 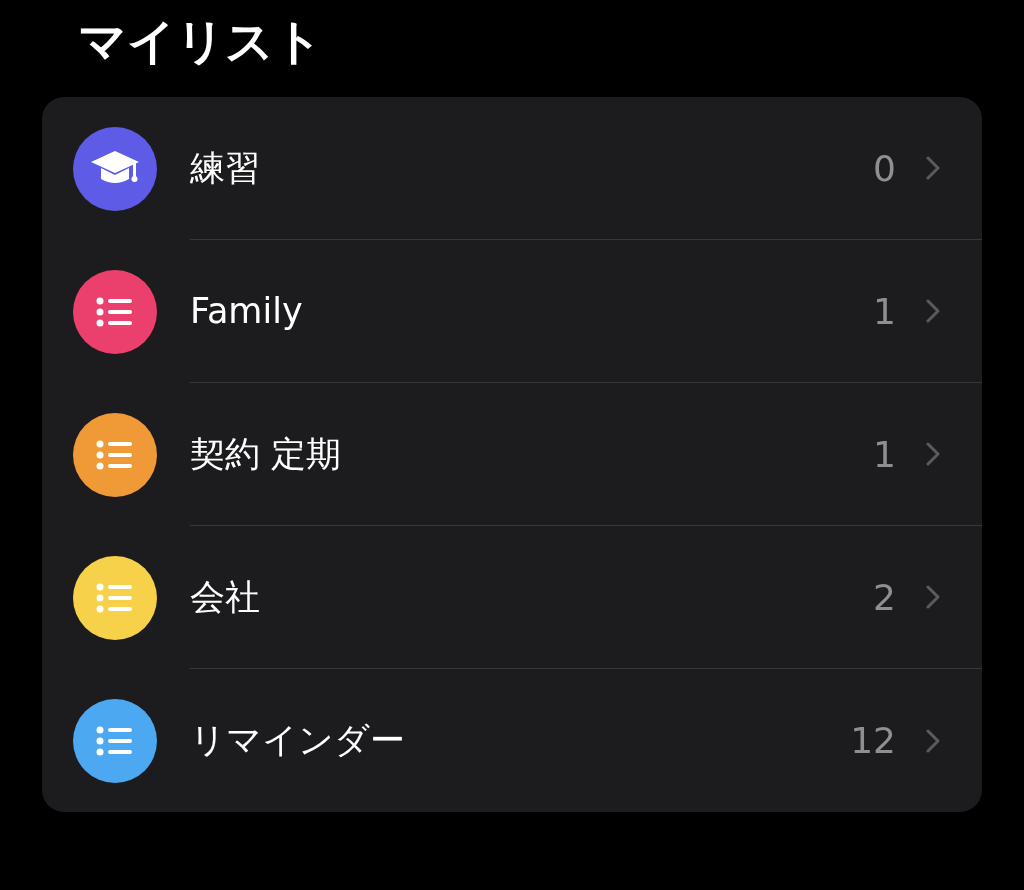 I want to click on item-count: 12, so click(x=873, y=740).